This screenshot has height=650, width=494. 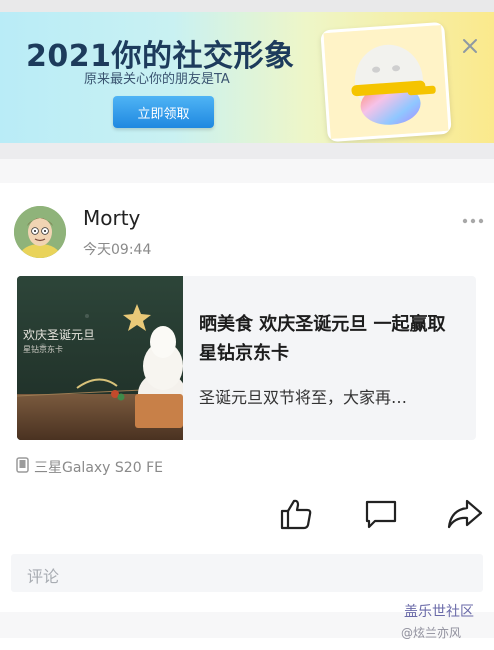 I want to click on mascot-illustration, so click(x=386, y=82).